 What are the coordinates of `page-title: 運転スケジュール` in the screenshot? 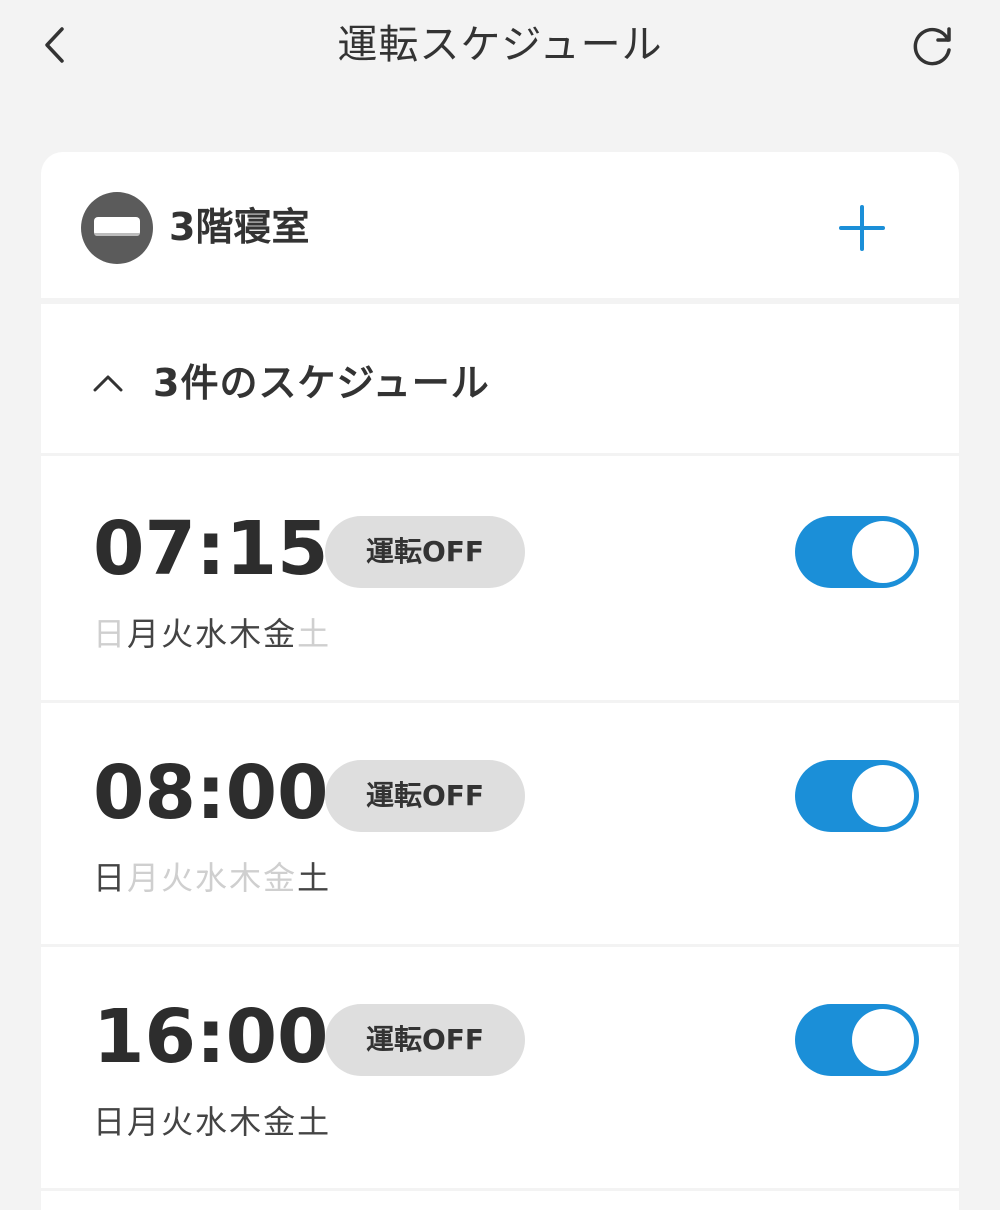 It's located at (500, 45).